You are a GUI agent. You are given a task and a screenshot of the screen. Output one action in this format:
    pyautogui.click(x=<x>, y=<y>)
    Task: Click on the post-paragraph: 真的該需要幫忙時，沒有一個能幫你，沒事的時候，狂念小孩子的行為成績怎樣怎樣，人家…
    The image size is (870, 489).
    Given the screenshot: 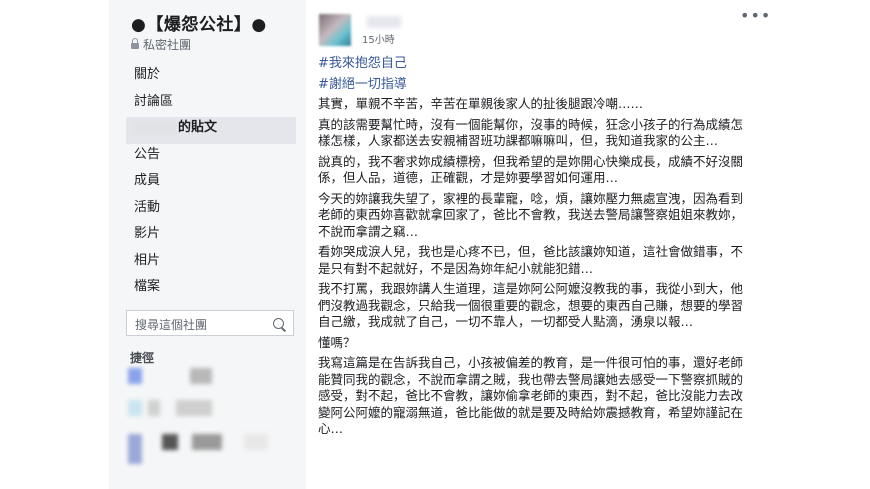 What is the action you would take?
    pyautogui.click(x=531, y=132)
    